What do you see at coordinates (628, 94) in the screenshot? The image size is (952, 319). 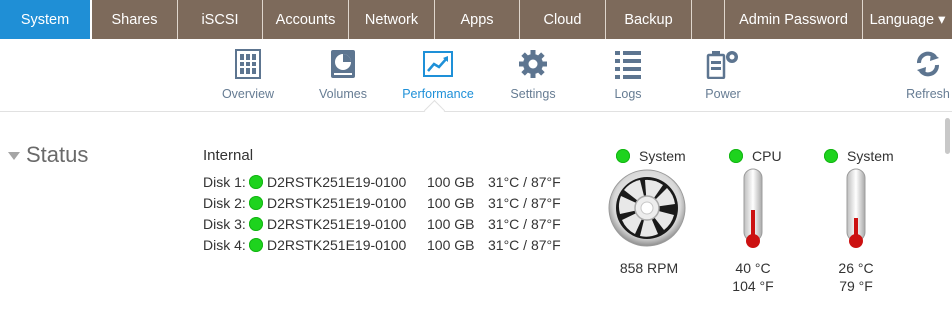 I see `toolbar-logs-label: Logs` at bounding box center [628, 94].